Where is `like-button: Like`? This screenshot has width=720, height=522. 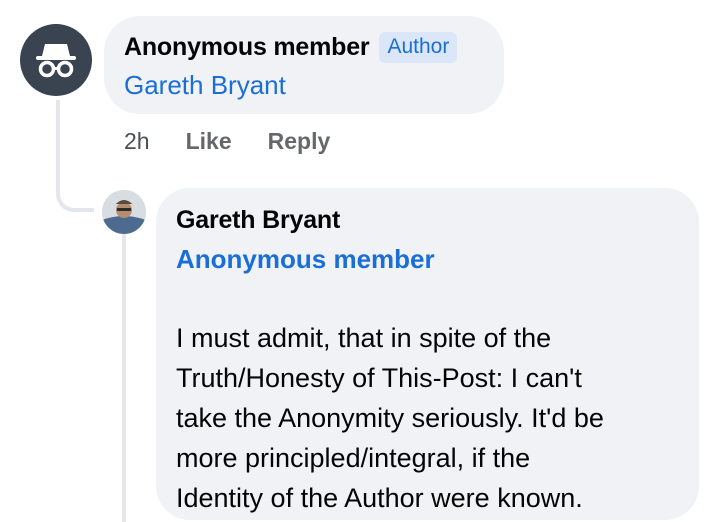 like-button: Like is located at coordinates (209, 141).